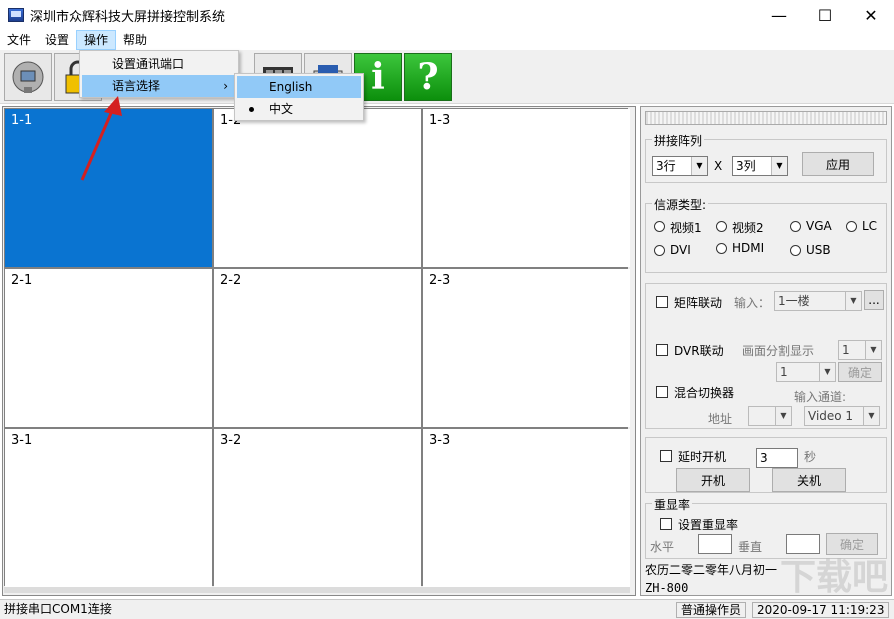  What do you see at coordinates (698, 303) in the screenshot?
I see `matrix-label: 矩阵联动` at bounding box center [698, 303].